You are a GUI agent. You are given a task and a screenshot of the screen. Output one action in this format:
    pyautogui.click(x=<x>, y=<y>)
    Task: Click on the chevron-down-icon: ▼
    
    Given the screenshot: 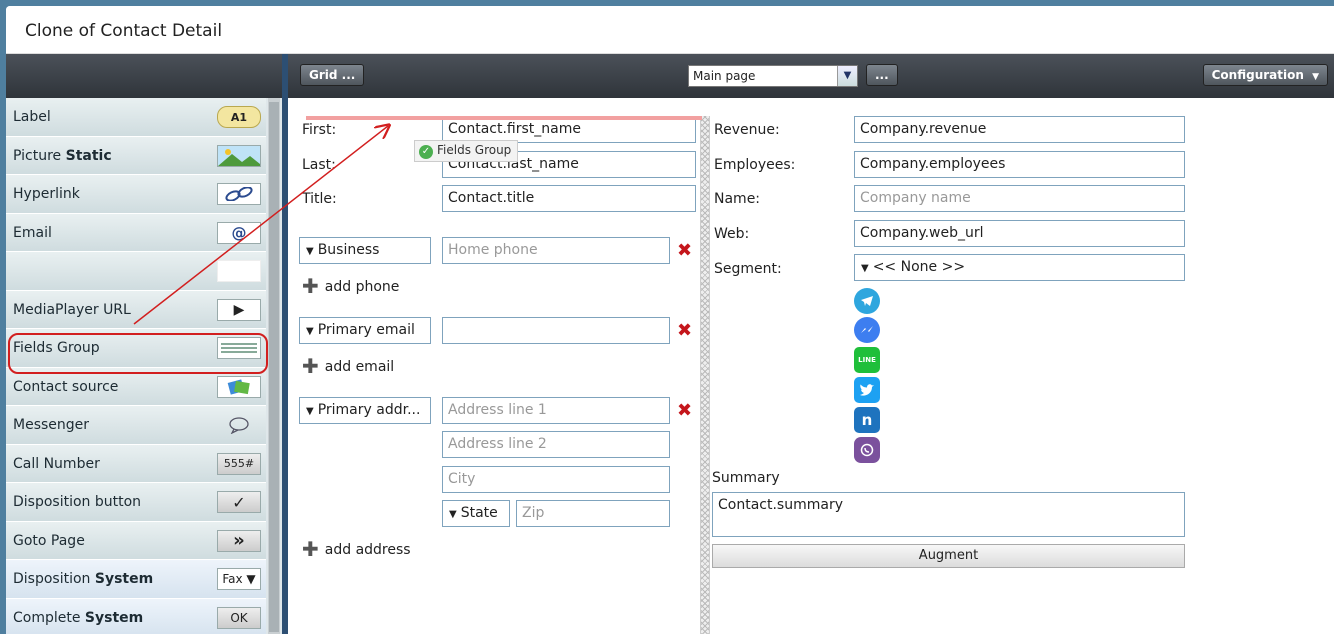 What is the action you would take?
    pyautogui.click(x=847, y=76)
    